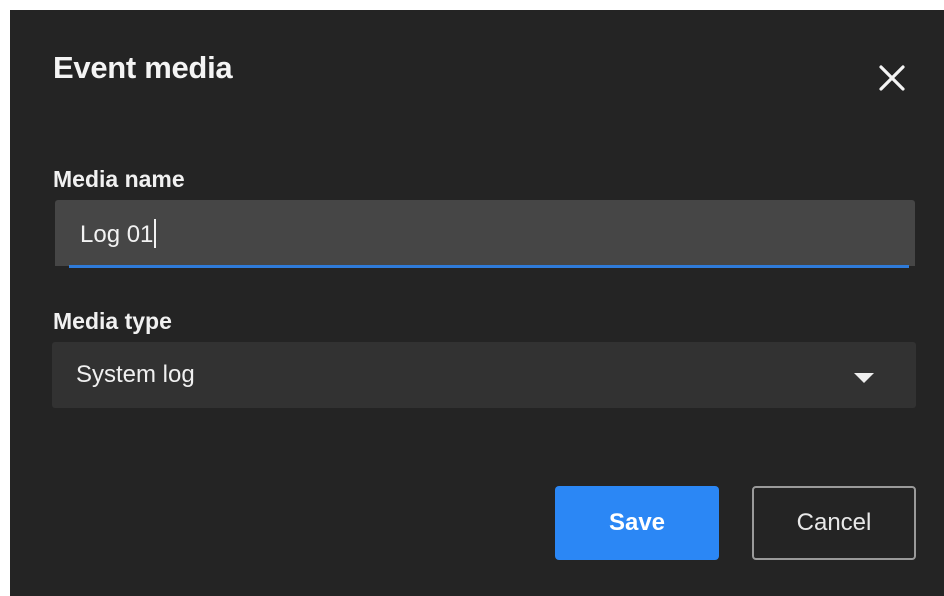 This screenshot has height=596, width=944. What do you see at coordinates (485, 234) in the screenshot?
I see `media-name-input: Log 01` at bounding box center [485, 234].